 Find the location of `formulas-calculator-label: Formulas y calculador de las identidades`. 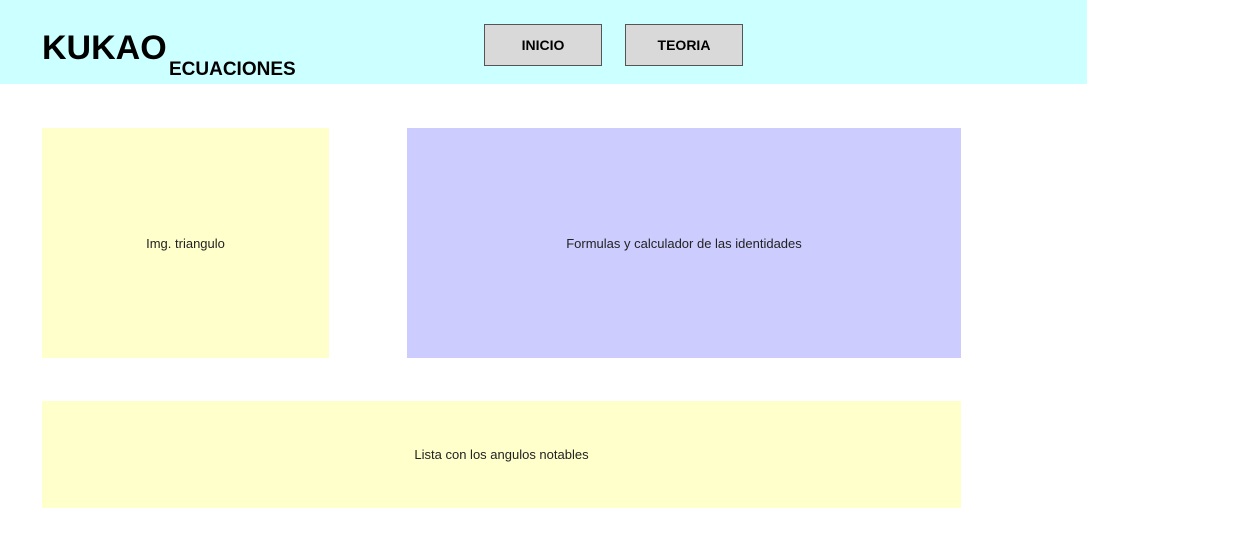

formulas-calculator-label: Formulas y calculador de las identidades is located at coordinates (684, 243).